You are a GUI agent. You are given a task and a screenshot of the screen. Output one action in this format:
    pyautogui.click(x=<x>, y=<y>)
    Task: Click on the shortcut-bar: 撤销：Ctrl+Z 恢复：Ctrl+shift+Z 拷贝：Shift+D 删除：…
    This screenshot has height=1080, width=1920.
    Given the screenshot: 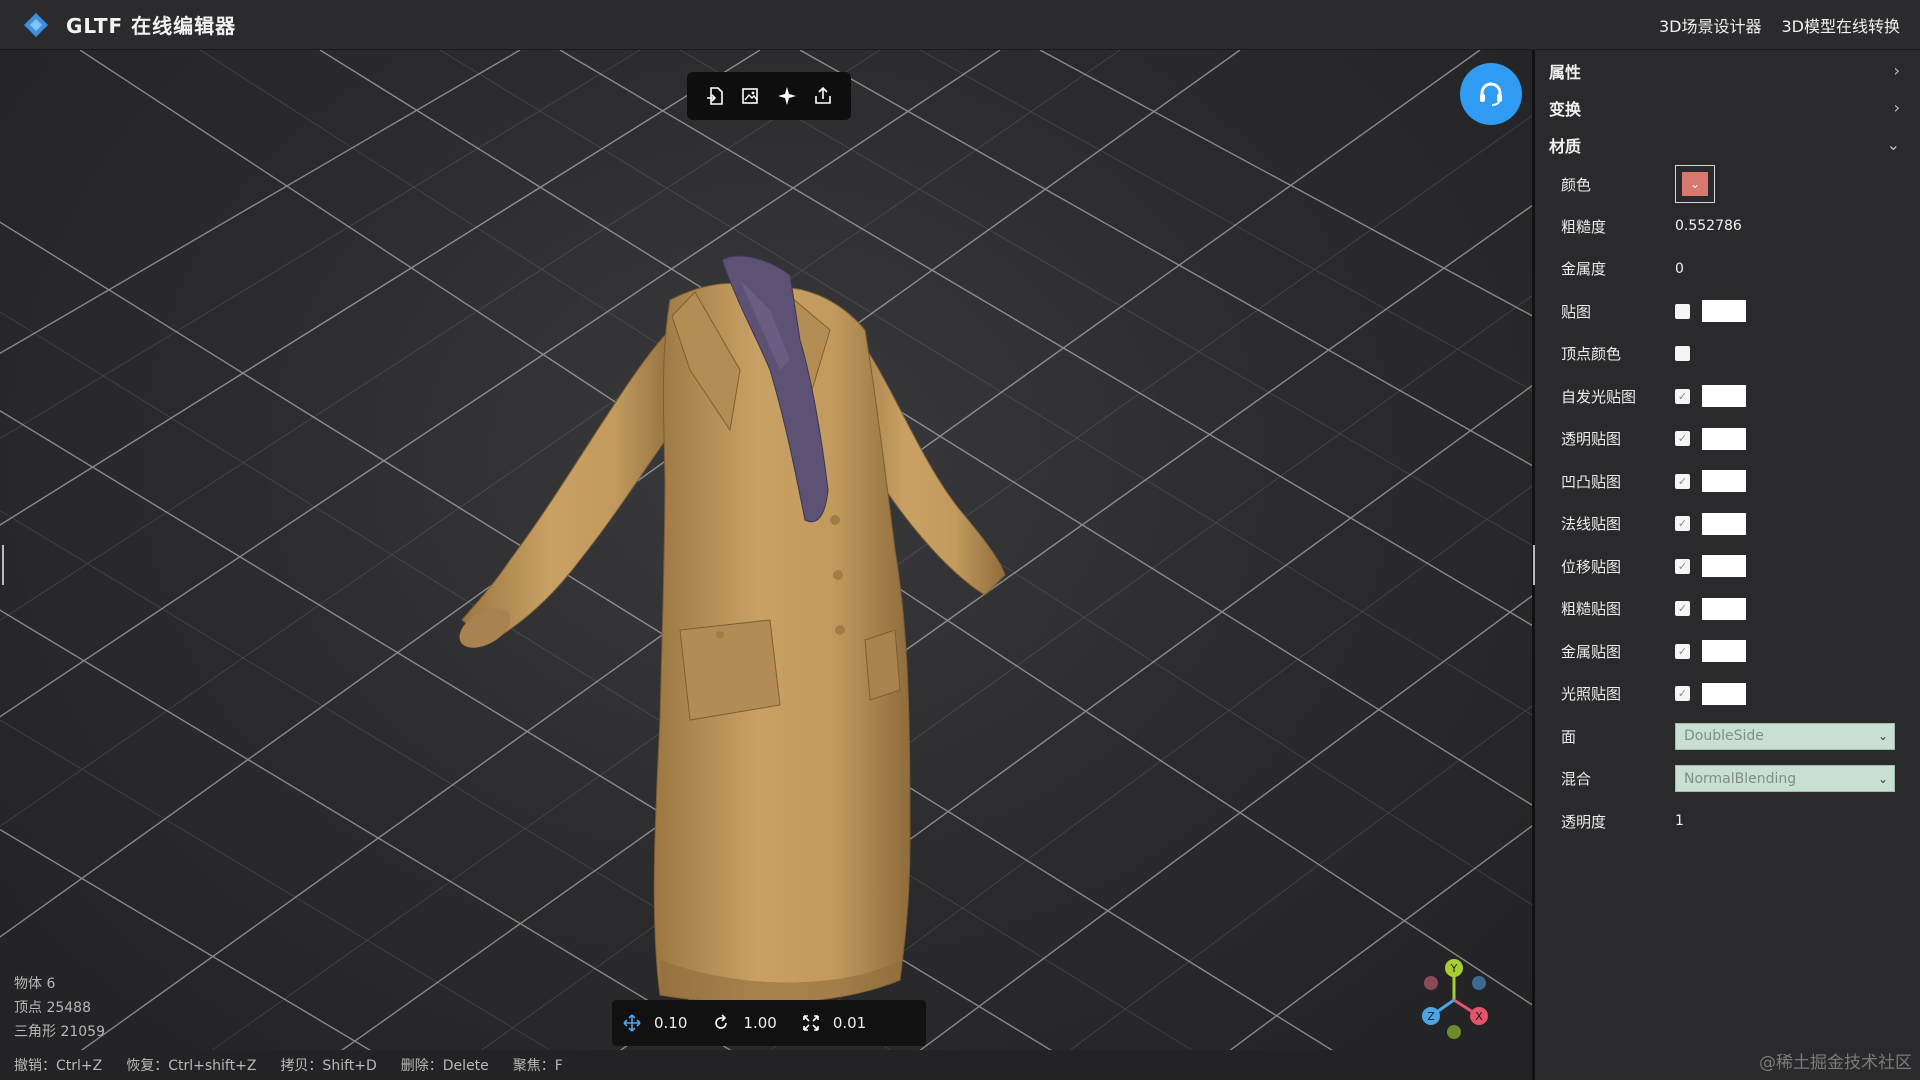 What is the action you would take?
    pyautogui.click(x=766, y=1065)
    